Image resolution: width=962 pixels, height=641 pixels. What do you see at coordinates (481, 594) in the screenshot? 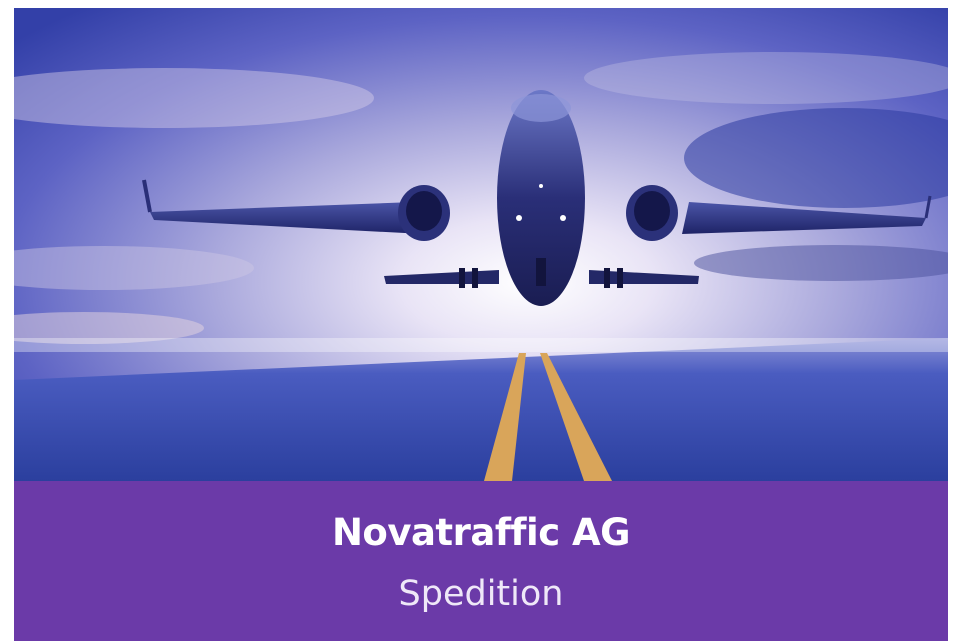
I see `company-category: Spedition` at bounding box center [481, 594].